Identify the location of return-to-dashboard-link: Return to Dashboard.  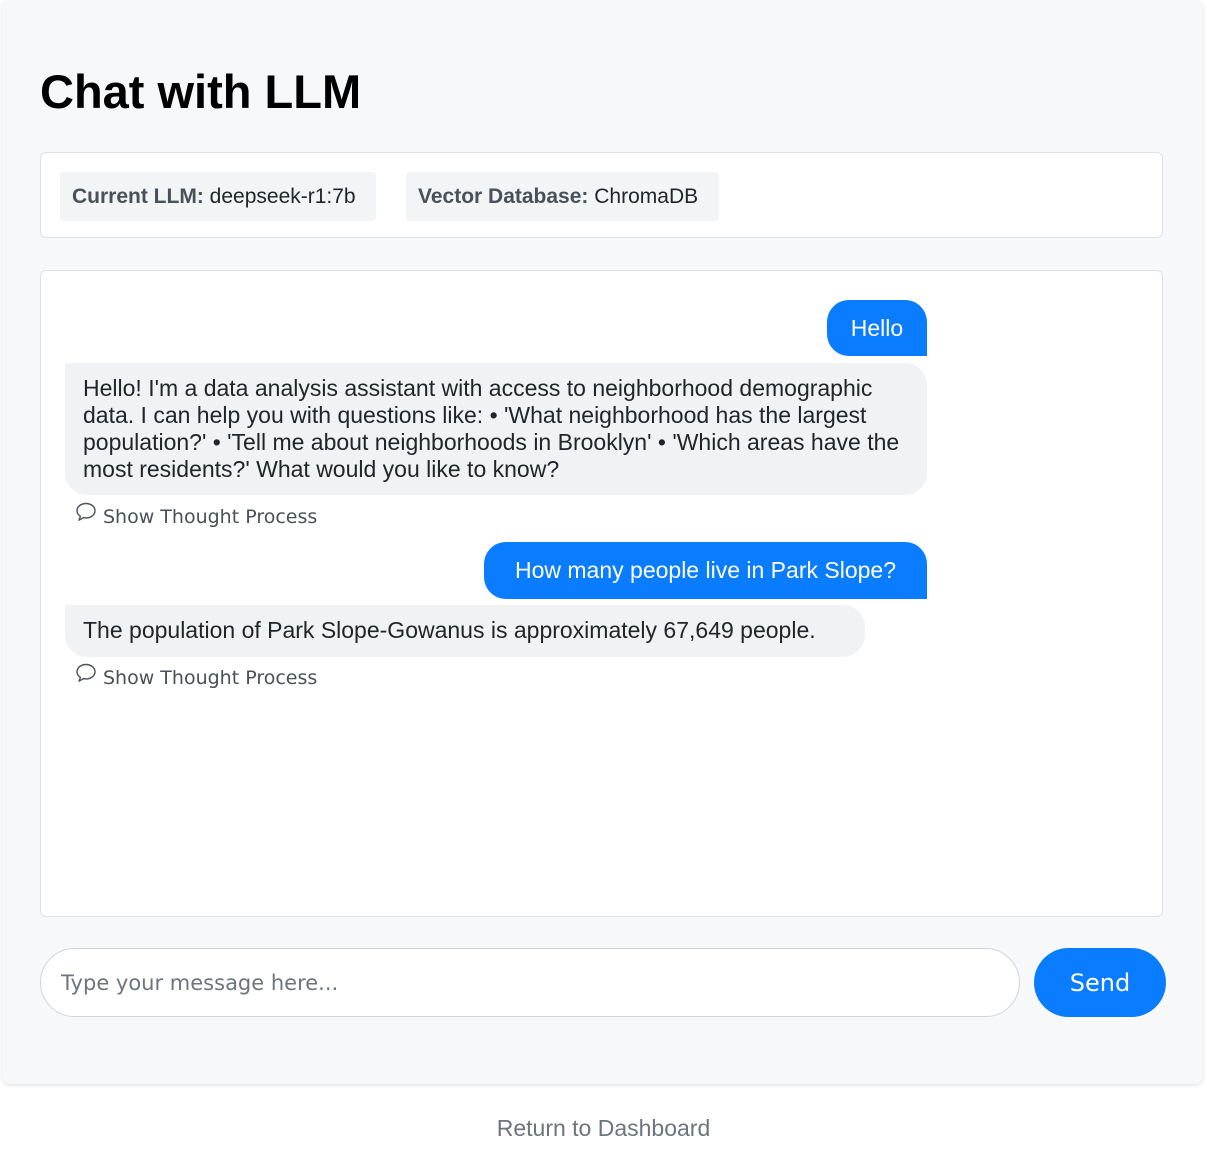
(603, 1128).